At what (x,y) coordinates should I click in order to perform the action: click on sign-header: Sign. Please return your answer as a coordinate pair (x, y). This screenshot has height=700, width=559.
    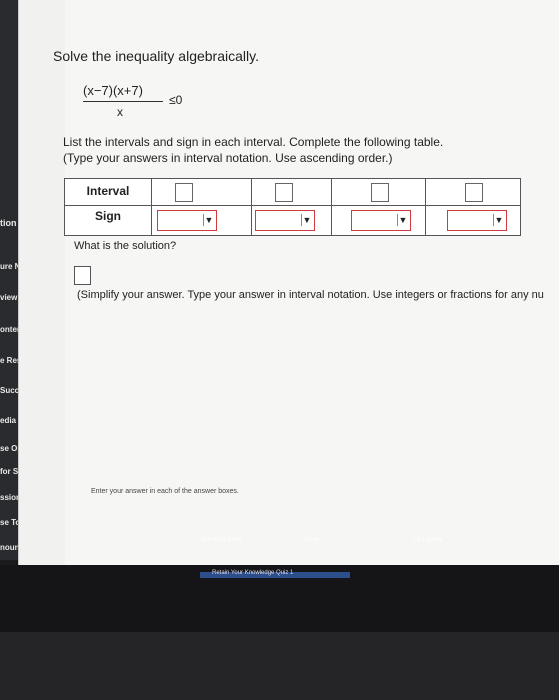
    Looking at the image, I should click on (108, 216).